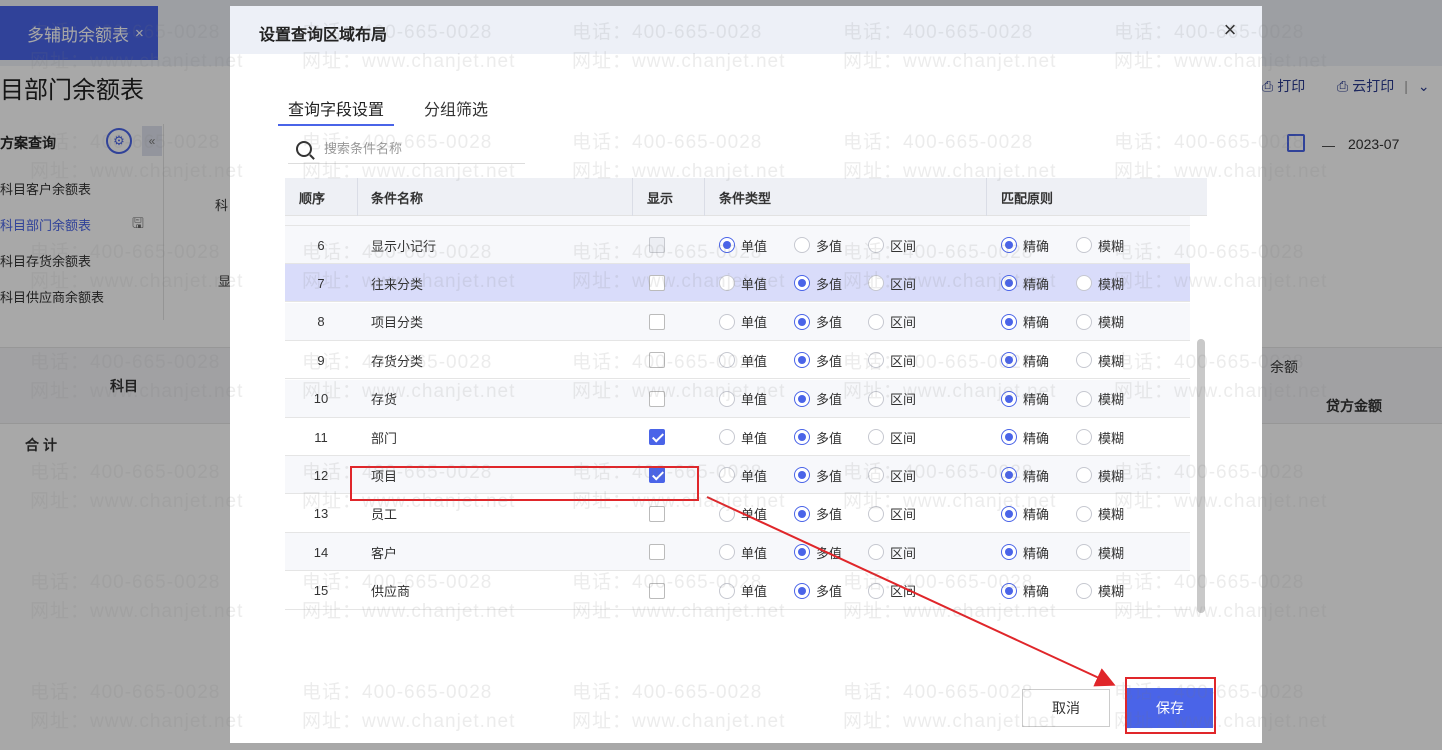 This screenshot has width=1442, height=750. What do you see at coordinates (737, 437) in the screenshot?
I see `table-row: 11 部门 单值 多值 区间 精确 模糊` at bounding box center [737, 437].